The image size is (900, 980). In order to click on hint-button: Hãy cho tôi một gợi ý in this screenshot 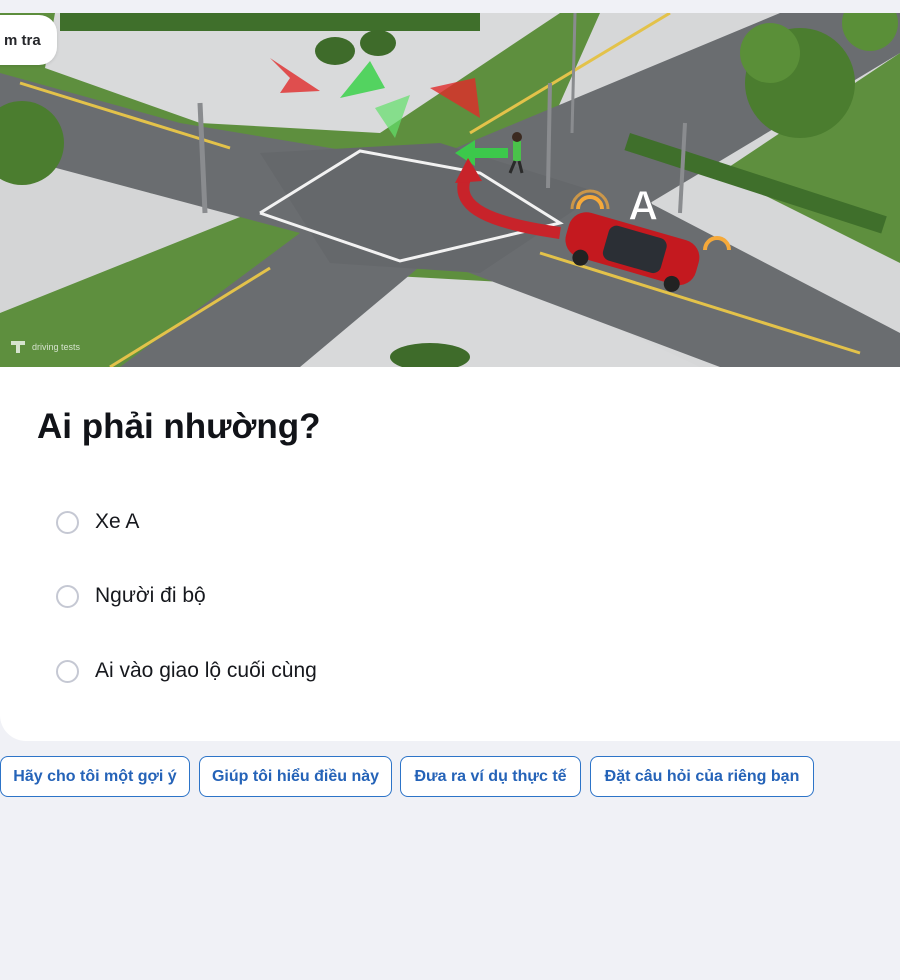, I will do `click(95, 776)`.